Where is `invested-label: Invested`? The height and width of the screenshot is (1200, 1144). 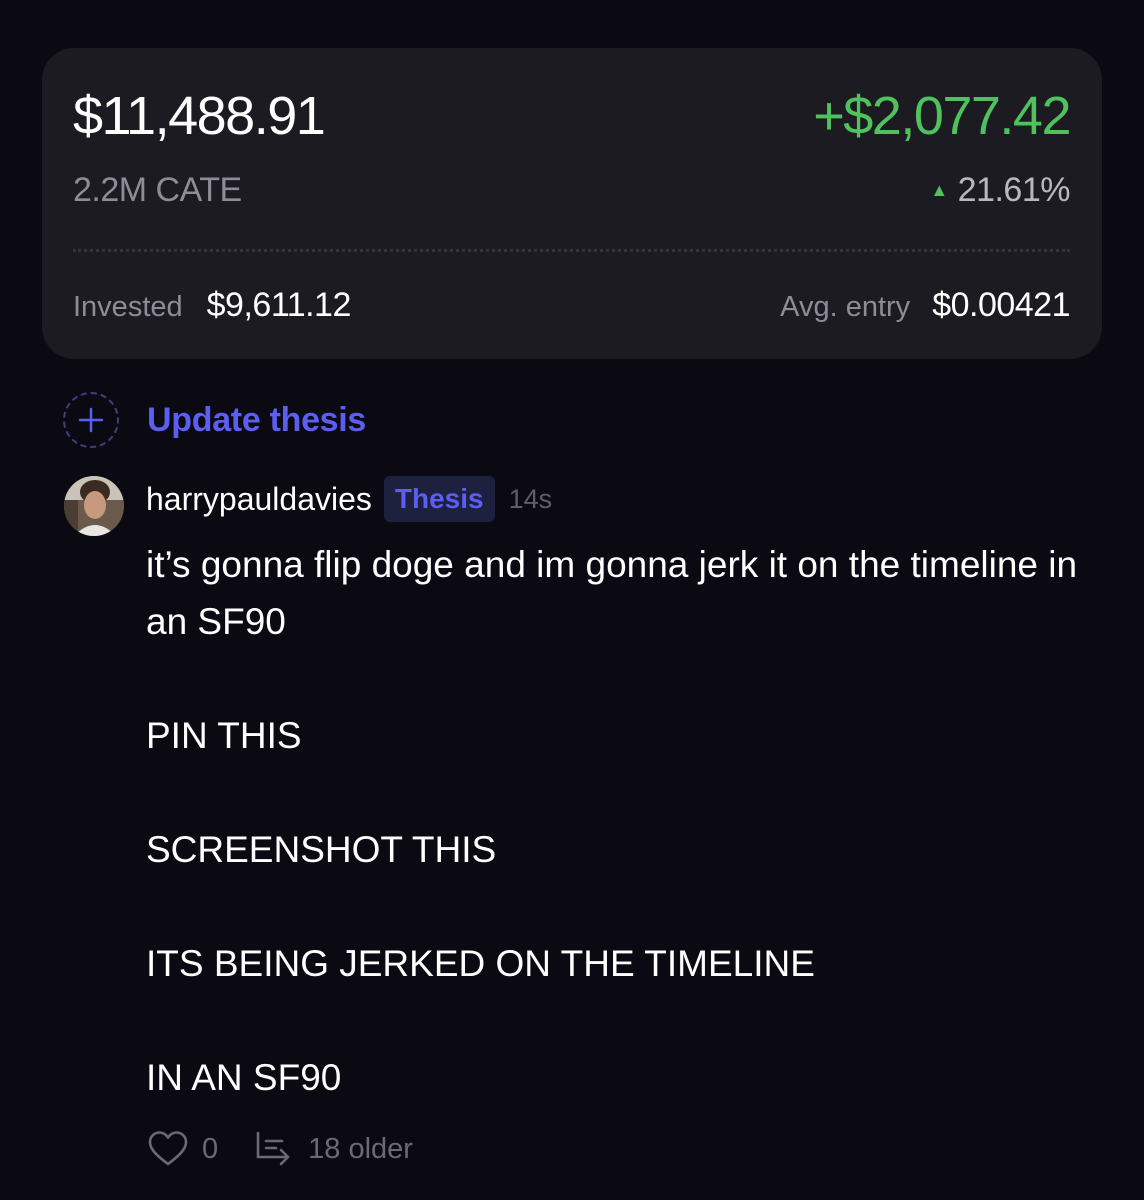
invested-label: Invested is located at coordinates (128, 307).